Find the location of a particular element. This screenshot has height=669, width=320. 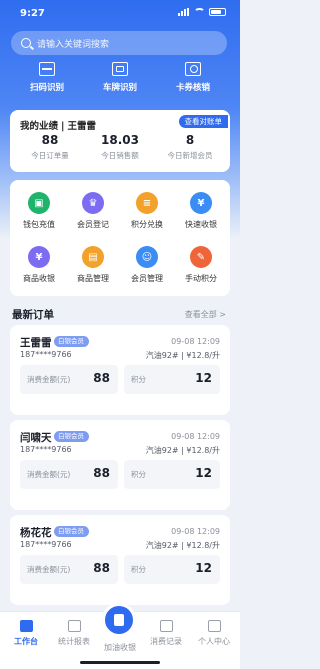

stat-value: 8 is located at coordinates (190, 140).